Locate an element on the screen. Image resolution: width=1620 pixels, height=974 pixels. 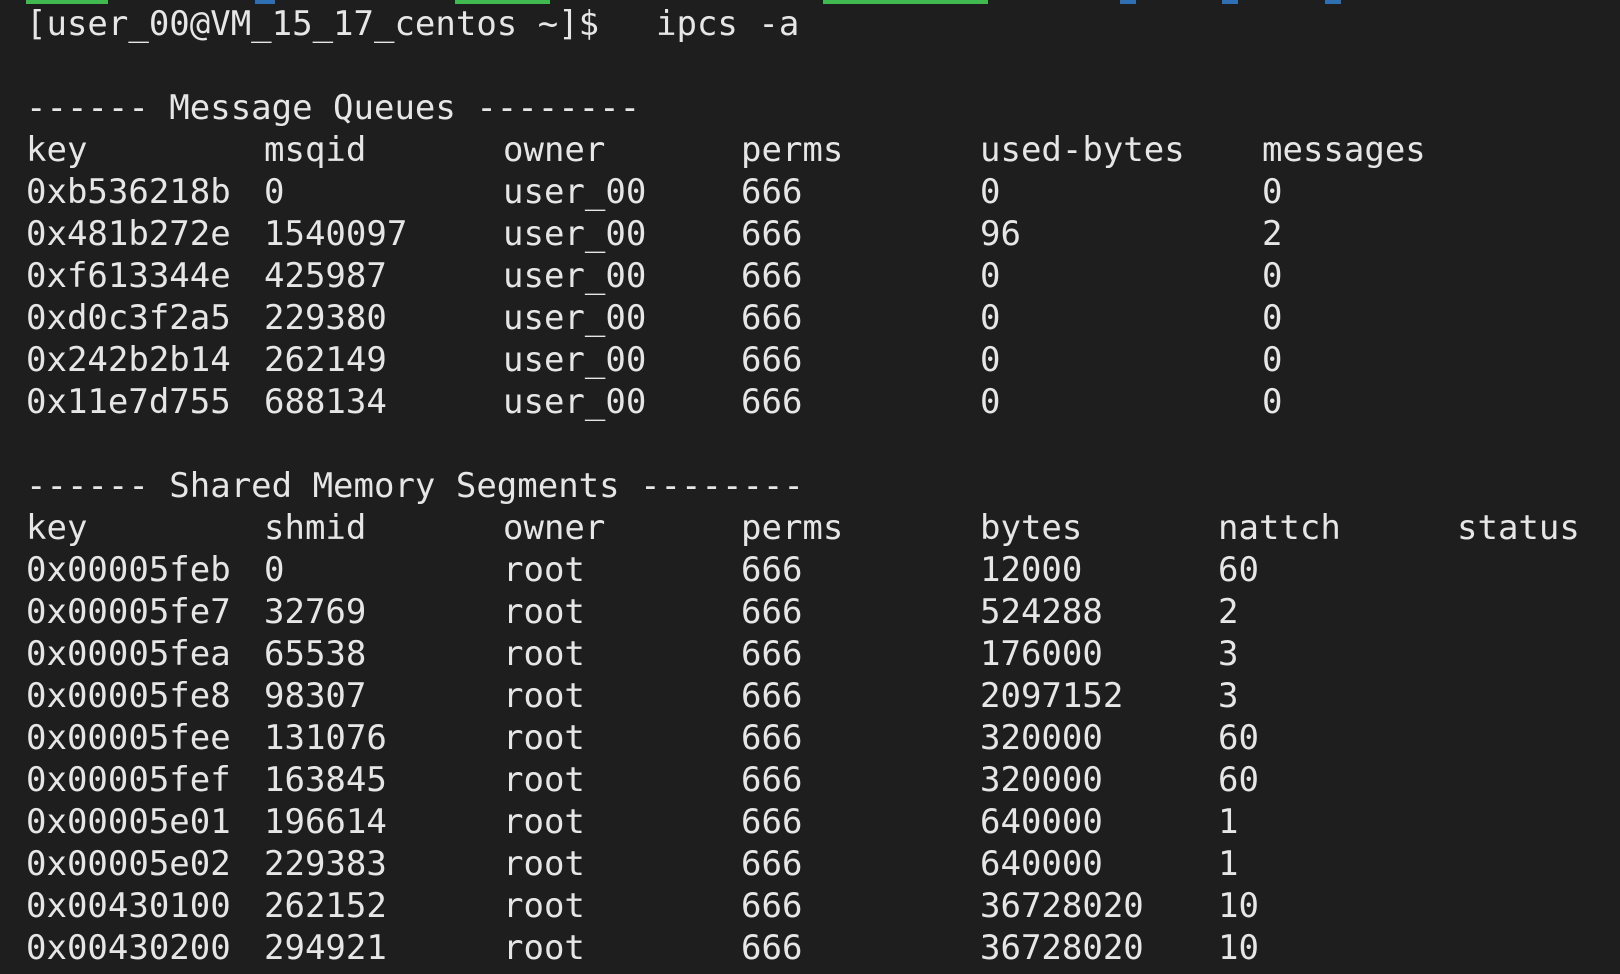
table-row: 0x00005fe8 98307 root 666 2097152 3 is located at coordinates (632, 696).